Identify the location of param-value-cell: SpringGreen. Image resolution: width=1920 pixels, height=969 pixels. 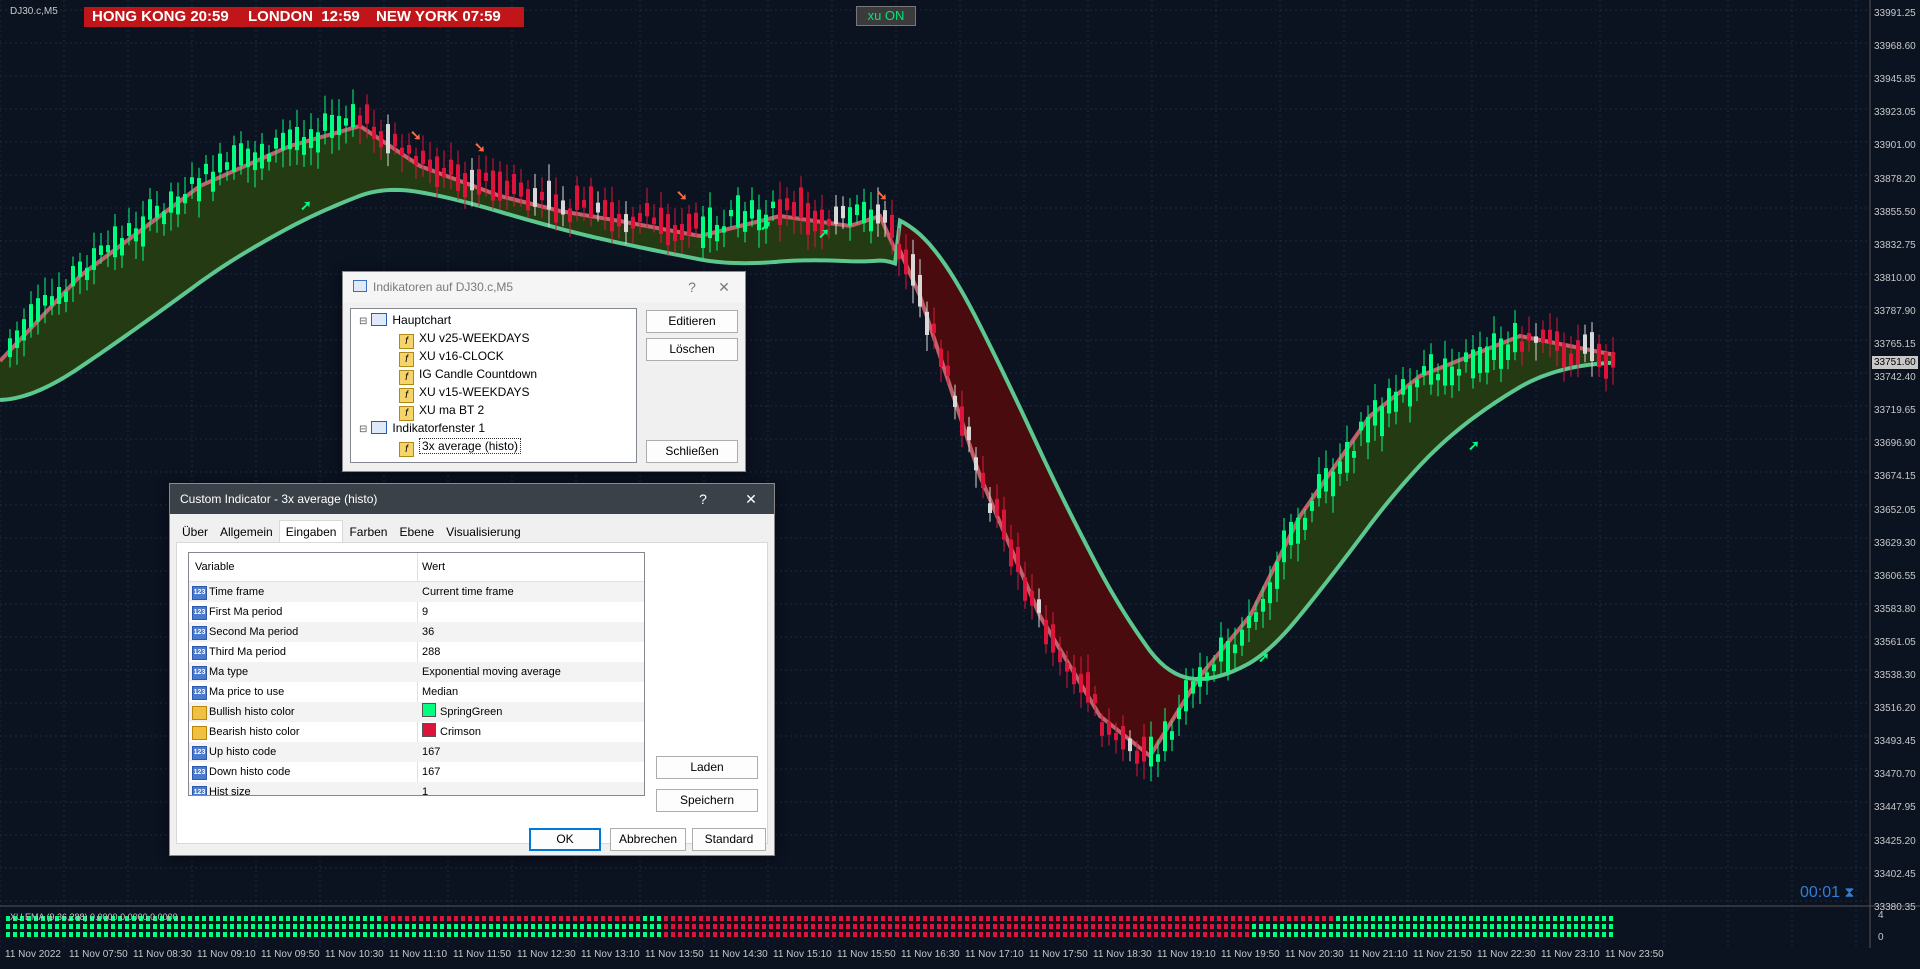
(462, 712).